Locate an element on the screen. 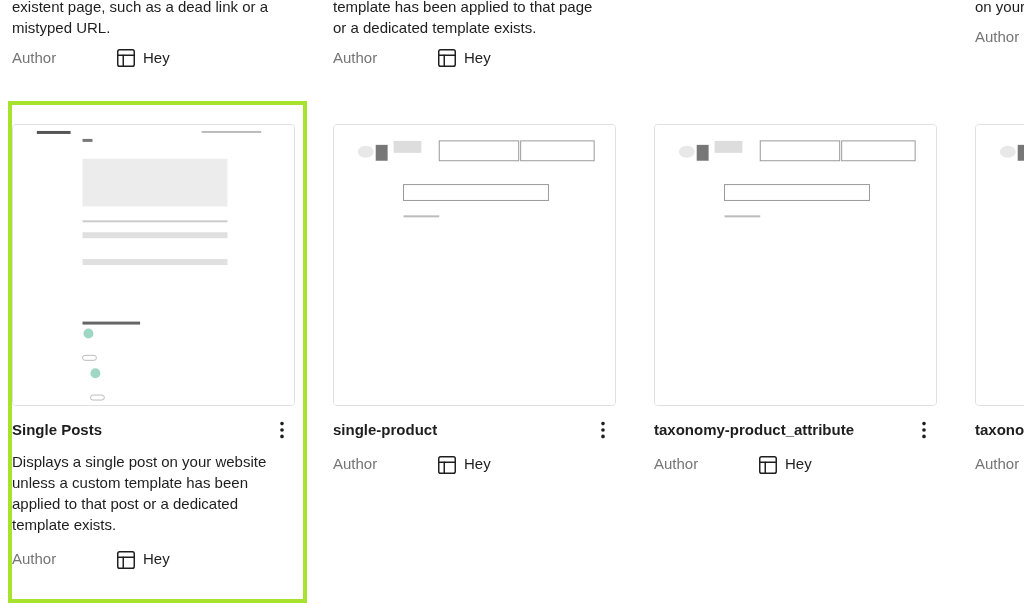  description-line: template exists. is located at coordinates (65, 524).